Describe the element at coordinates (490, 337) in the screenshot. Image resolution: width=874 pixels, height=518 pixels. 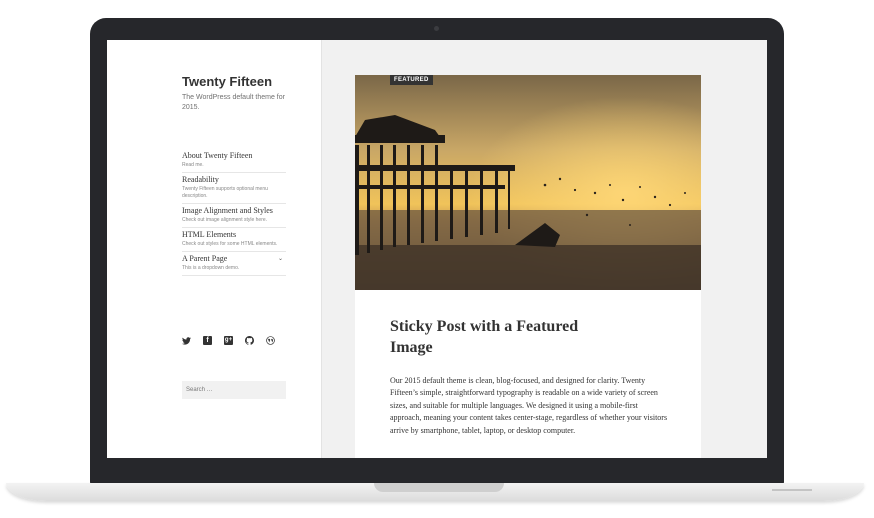
I see `post-title: Sticky Post with a Featured Image` at that location.